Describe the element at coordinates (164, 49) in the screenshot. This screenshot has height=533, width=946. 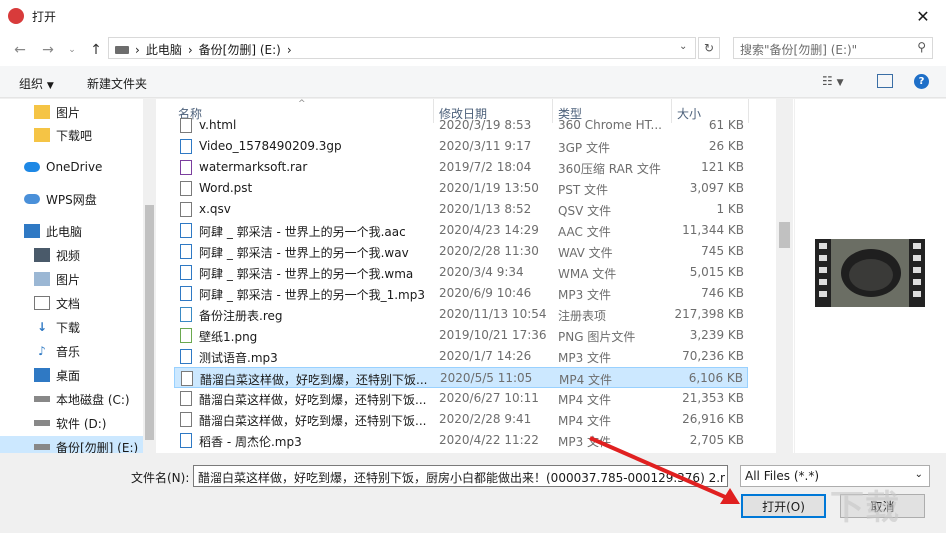
I see `breadcrumb-this-pc: 此电脑` at that location.